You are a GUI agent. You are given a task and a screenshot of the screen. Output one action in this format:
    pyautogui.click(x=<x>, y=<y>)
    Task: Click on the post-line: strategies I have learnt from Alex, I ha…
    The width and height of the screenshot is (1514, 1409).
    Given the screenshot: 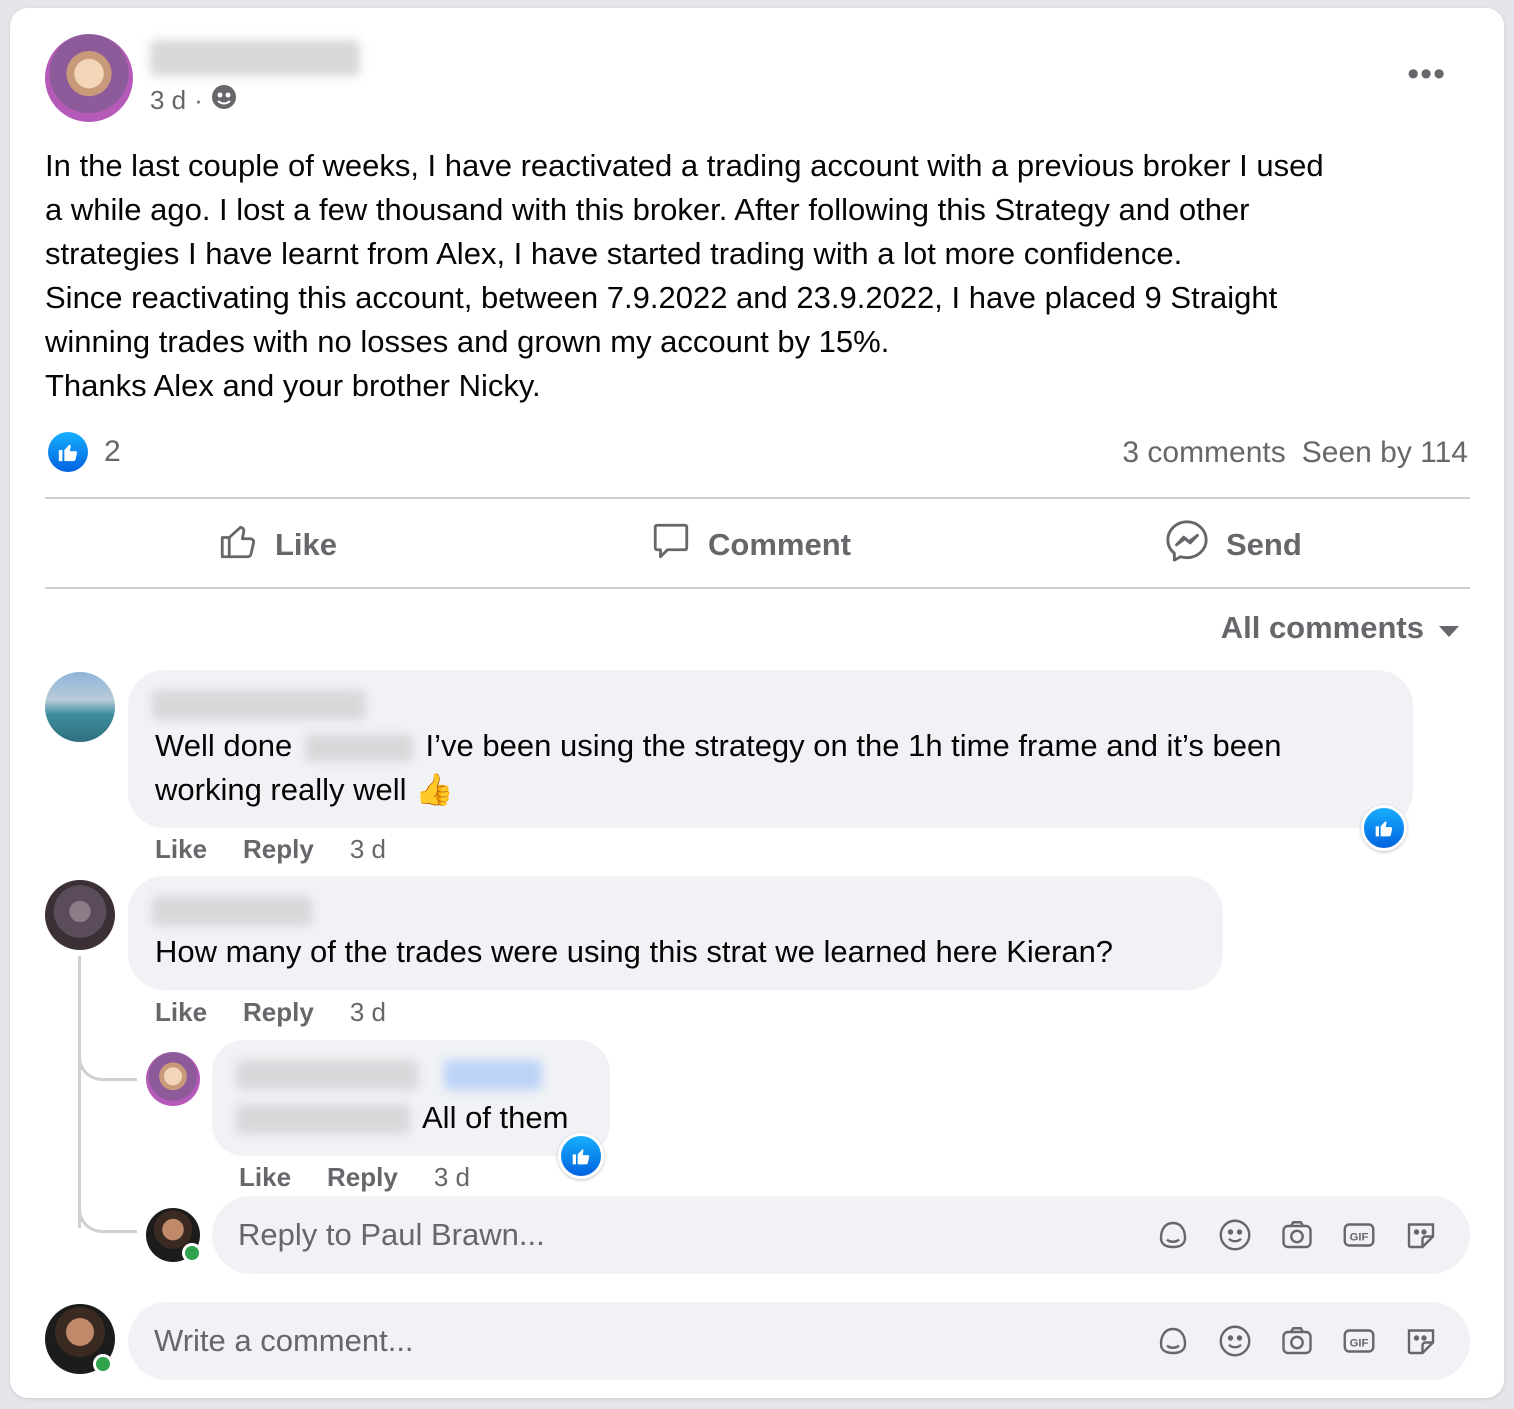 What is the action you would take?
    pyautogui.click(x=614, y=253)
    